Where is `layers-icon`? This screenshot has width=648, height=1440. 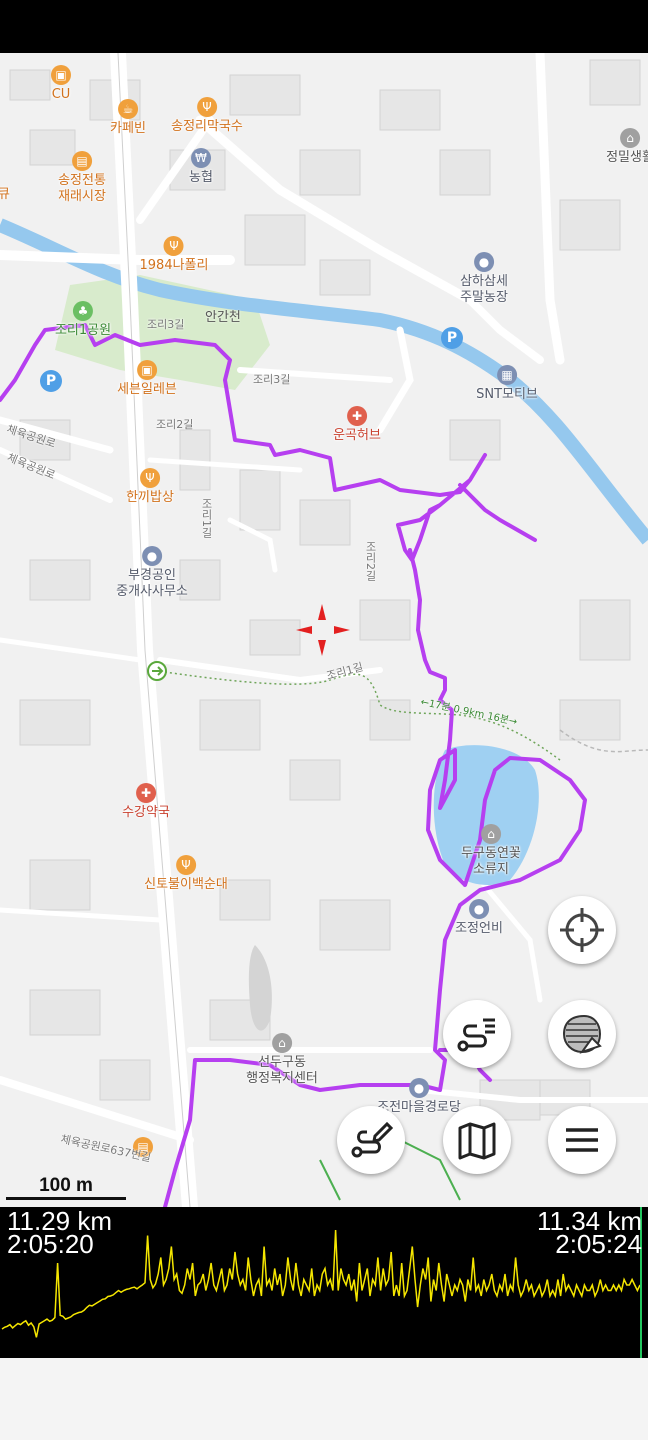 layers-icon is located at coordinates (582, 1034).